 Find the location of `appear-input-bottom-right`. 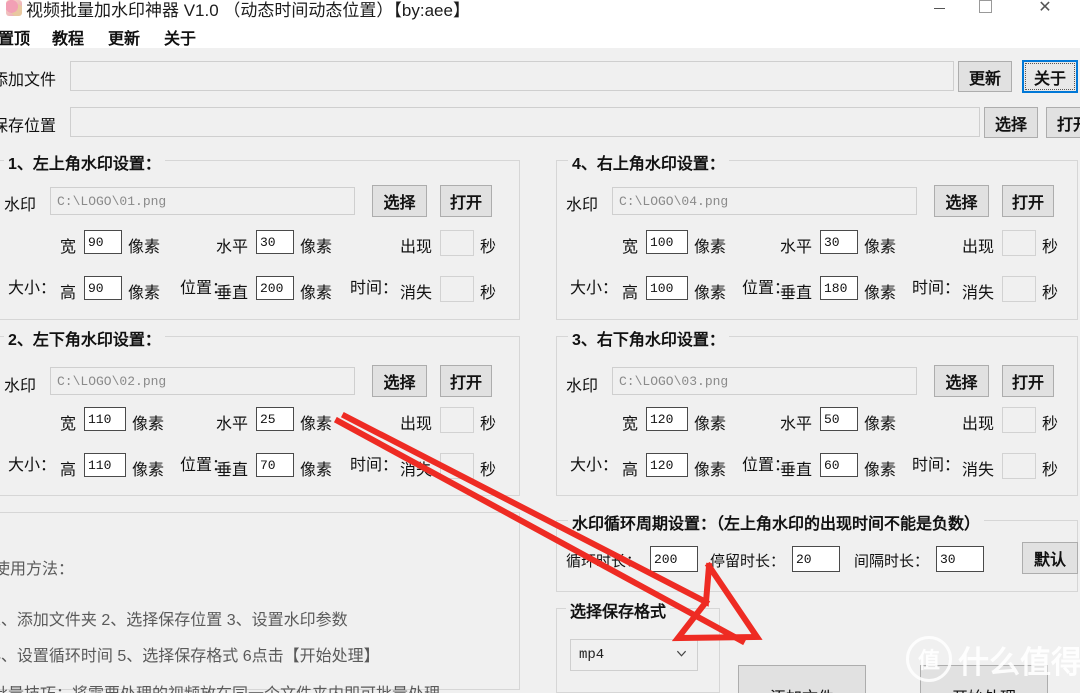

appear-input-bottom-right is located at coordinates (1019, 420).